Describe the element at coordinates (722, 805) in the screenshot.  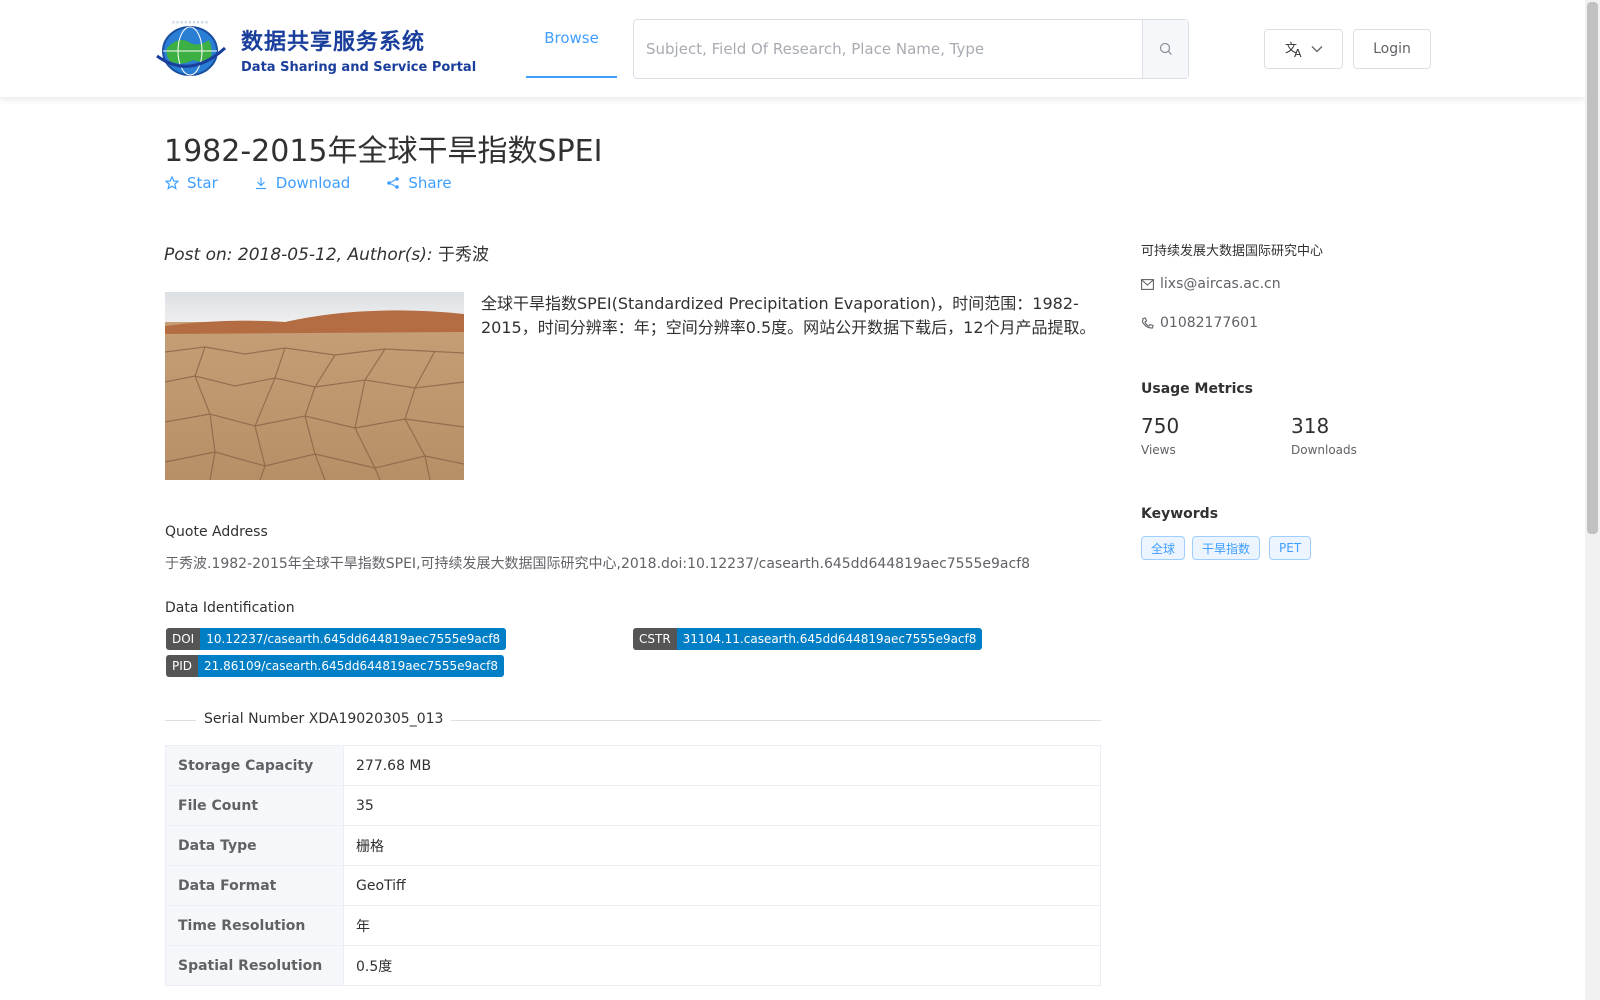
I see `row-value: 35` at that location.